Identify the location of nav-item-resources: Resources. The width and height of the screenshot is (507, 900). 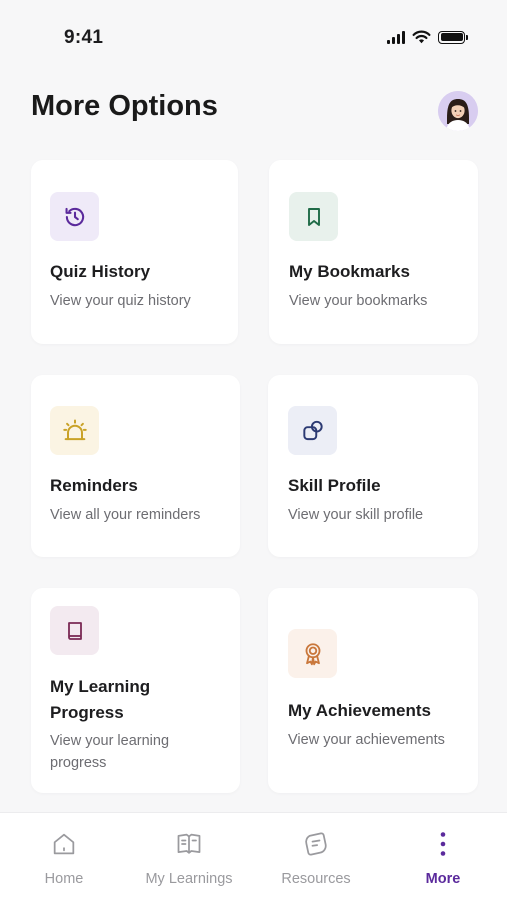
(316, 856).